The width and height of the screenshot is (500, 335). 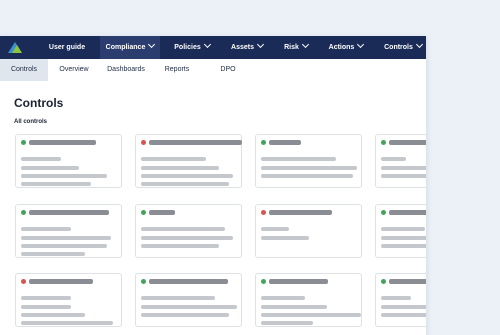 I want to click on nav-policies: Policies, so click(x=192, y=47).